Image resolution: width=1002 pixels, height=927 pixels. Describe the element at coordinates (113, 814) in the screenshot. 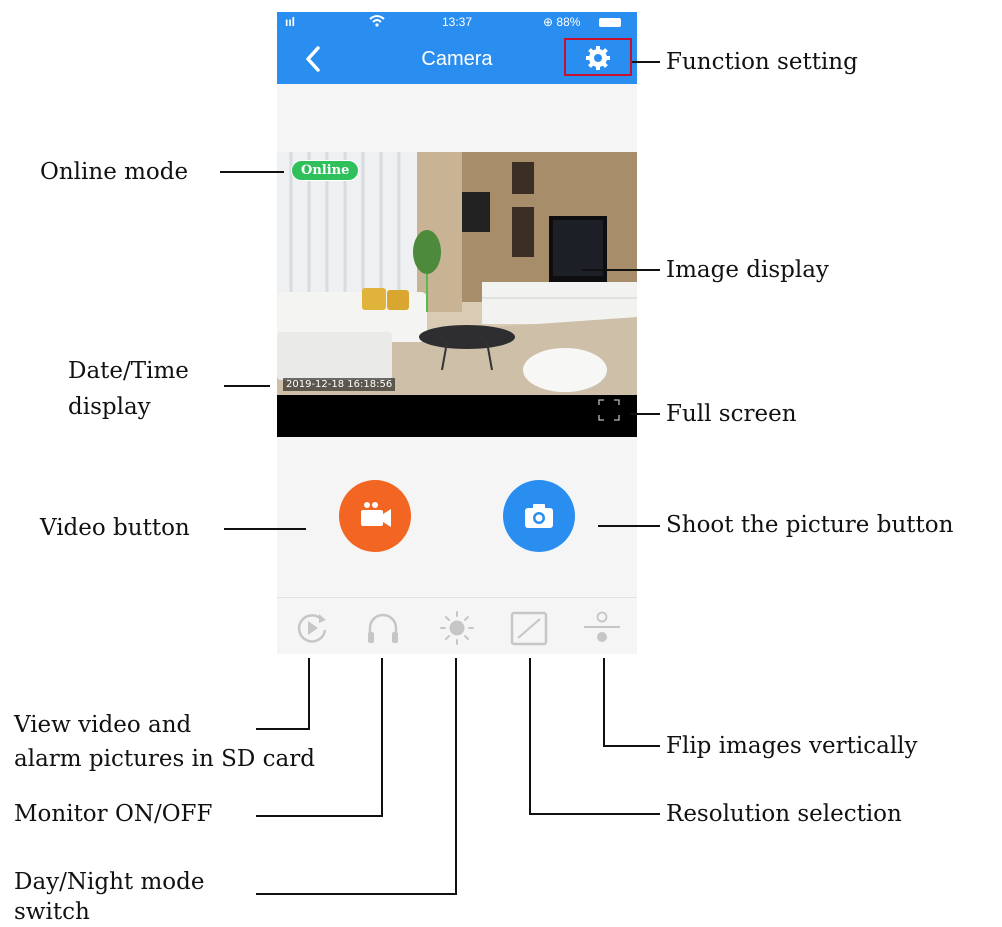

I see `label-monitor: Monitor ON/OFF` at that location.